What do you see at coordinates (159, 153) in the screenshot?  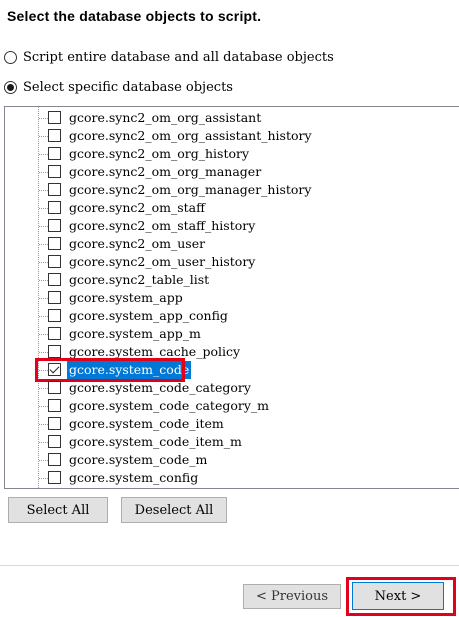 I see `tree-item-label: gcore.sync2_om_org_history` at bounding box center [159, 153].